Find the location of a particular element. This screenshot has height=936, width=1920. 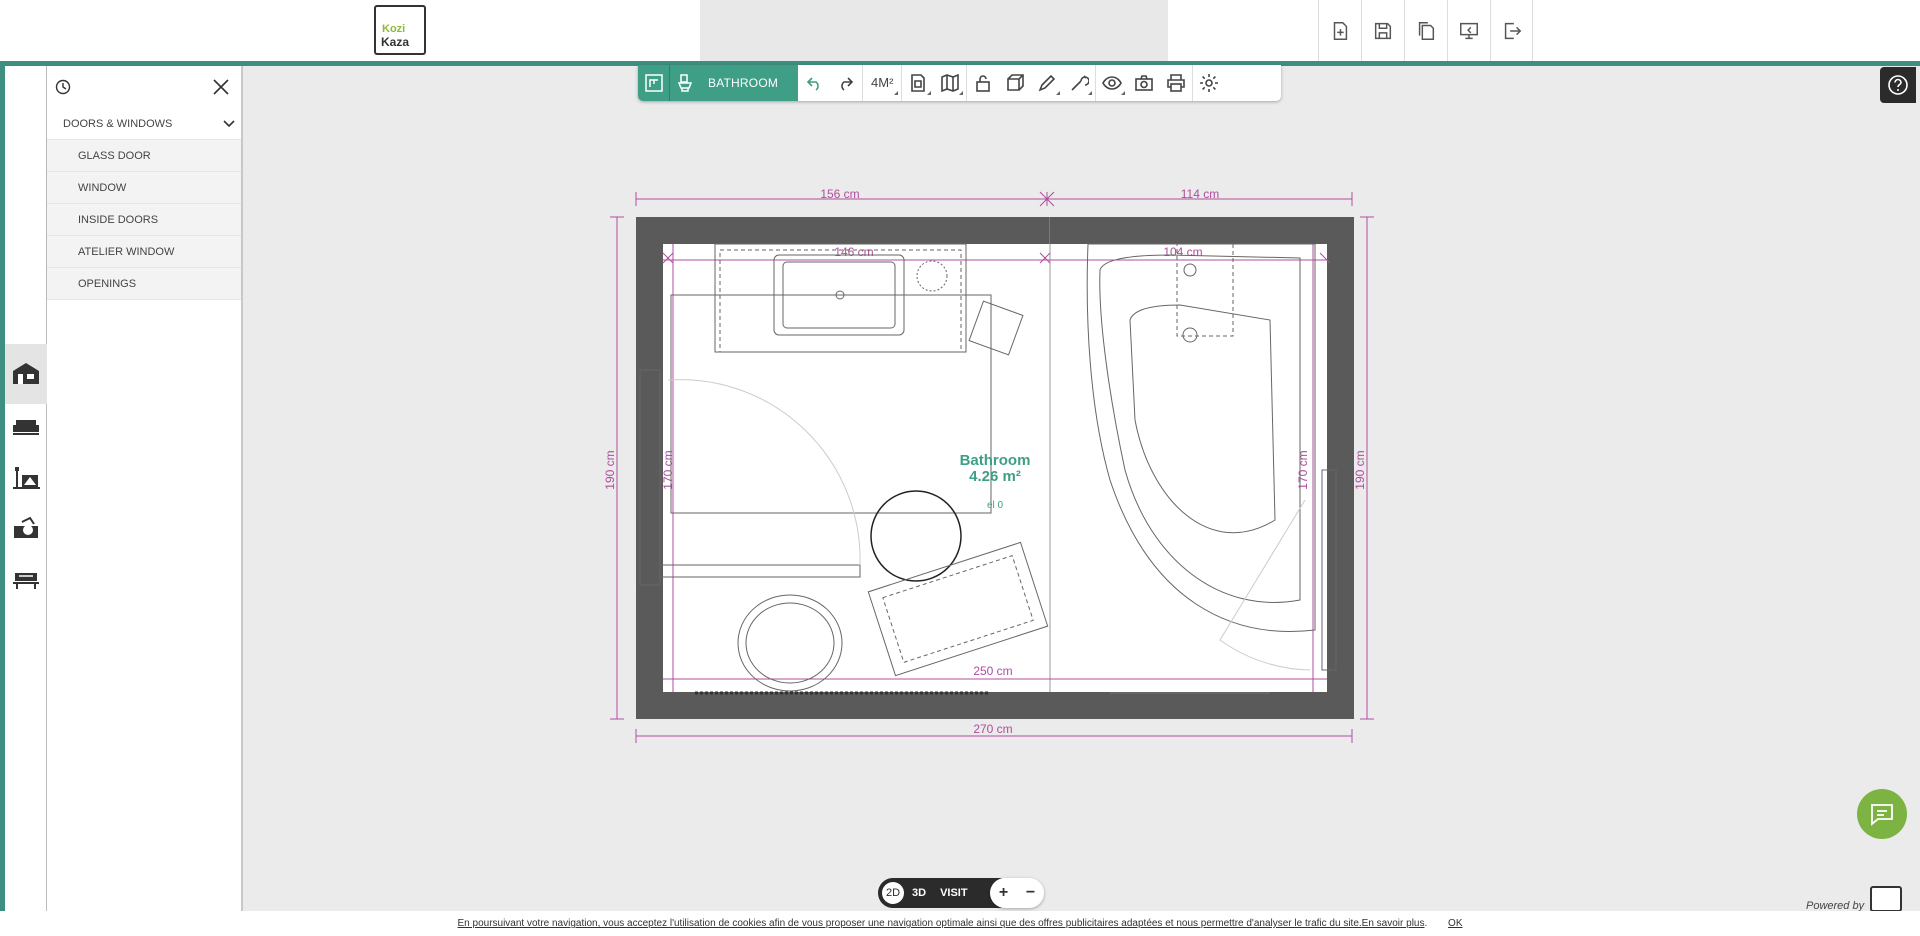

unlock-icon is located at coordinates (983, 83).